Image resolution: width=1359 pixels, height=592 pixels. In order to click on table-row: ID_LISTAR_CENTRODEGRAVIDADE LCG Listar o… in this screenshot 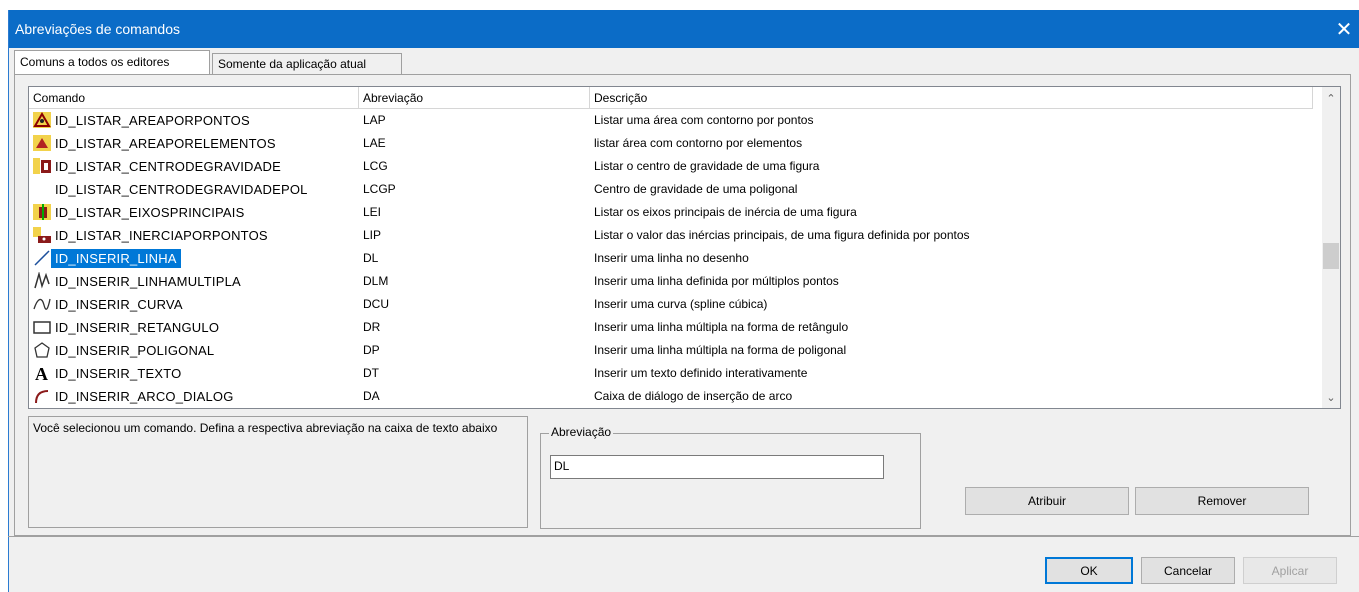, I will do `click(676, 166)`.